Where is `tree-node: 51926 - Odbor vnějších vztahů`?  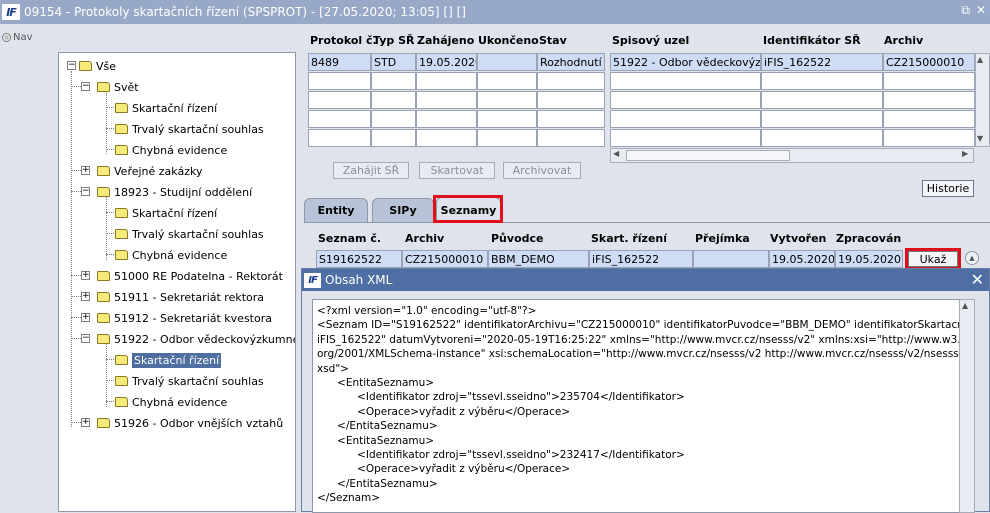
tree-node: 51926 - Odbor vnějších vztahů is located at coordinates (190, 423).